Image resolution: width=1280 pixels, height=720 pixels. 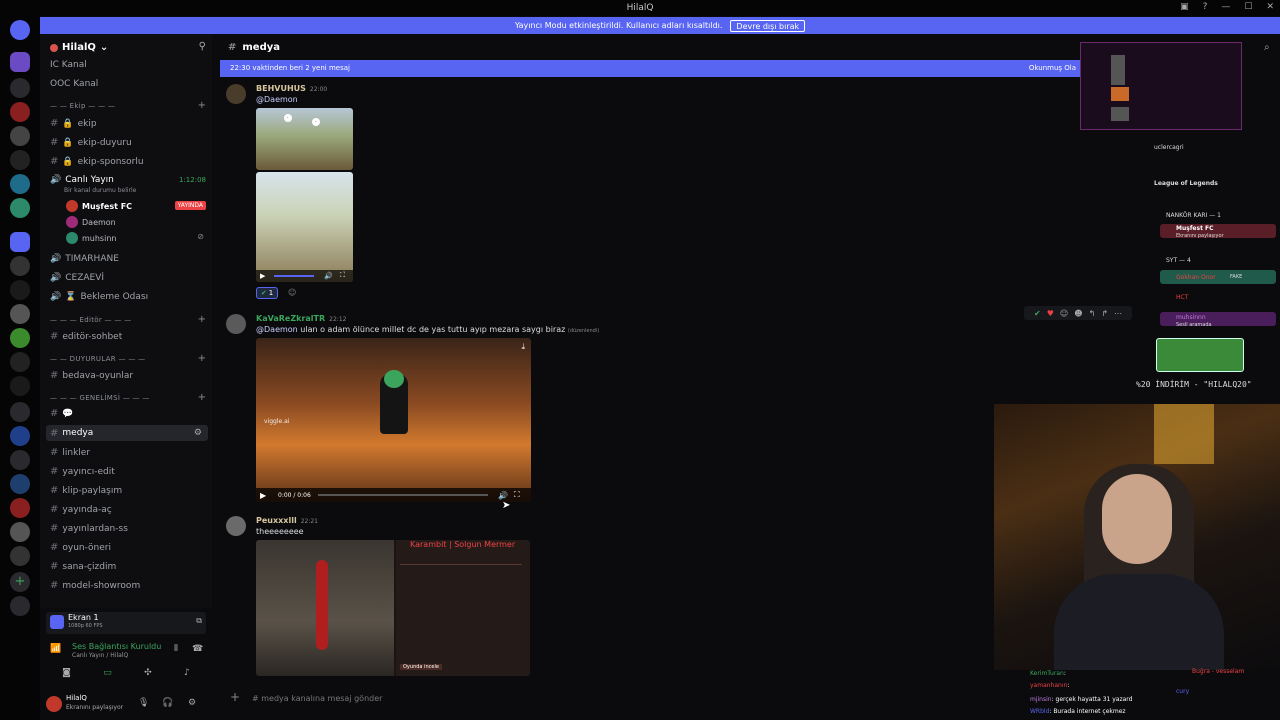 What do you see at coordinates (197, 649) in the screenshot?
I see `disconnect-icon: ☎` at bounding box center [197, 649].